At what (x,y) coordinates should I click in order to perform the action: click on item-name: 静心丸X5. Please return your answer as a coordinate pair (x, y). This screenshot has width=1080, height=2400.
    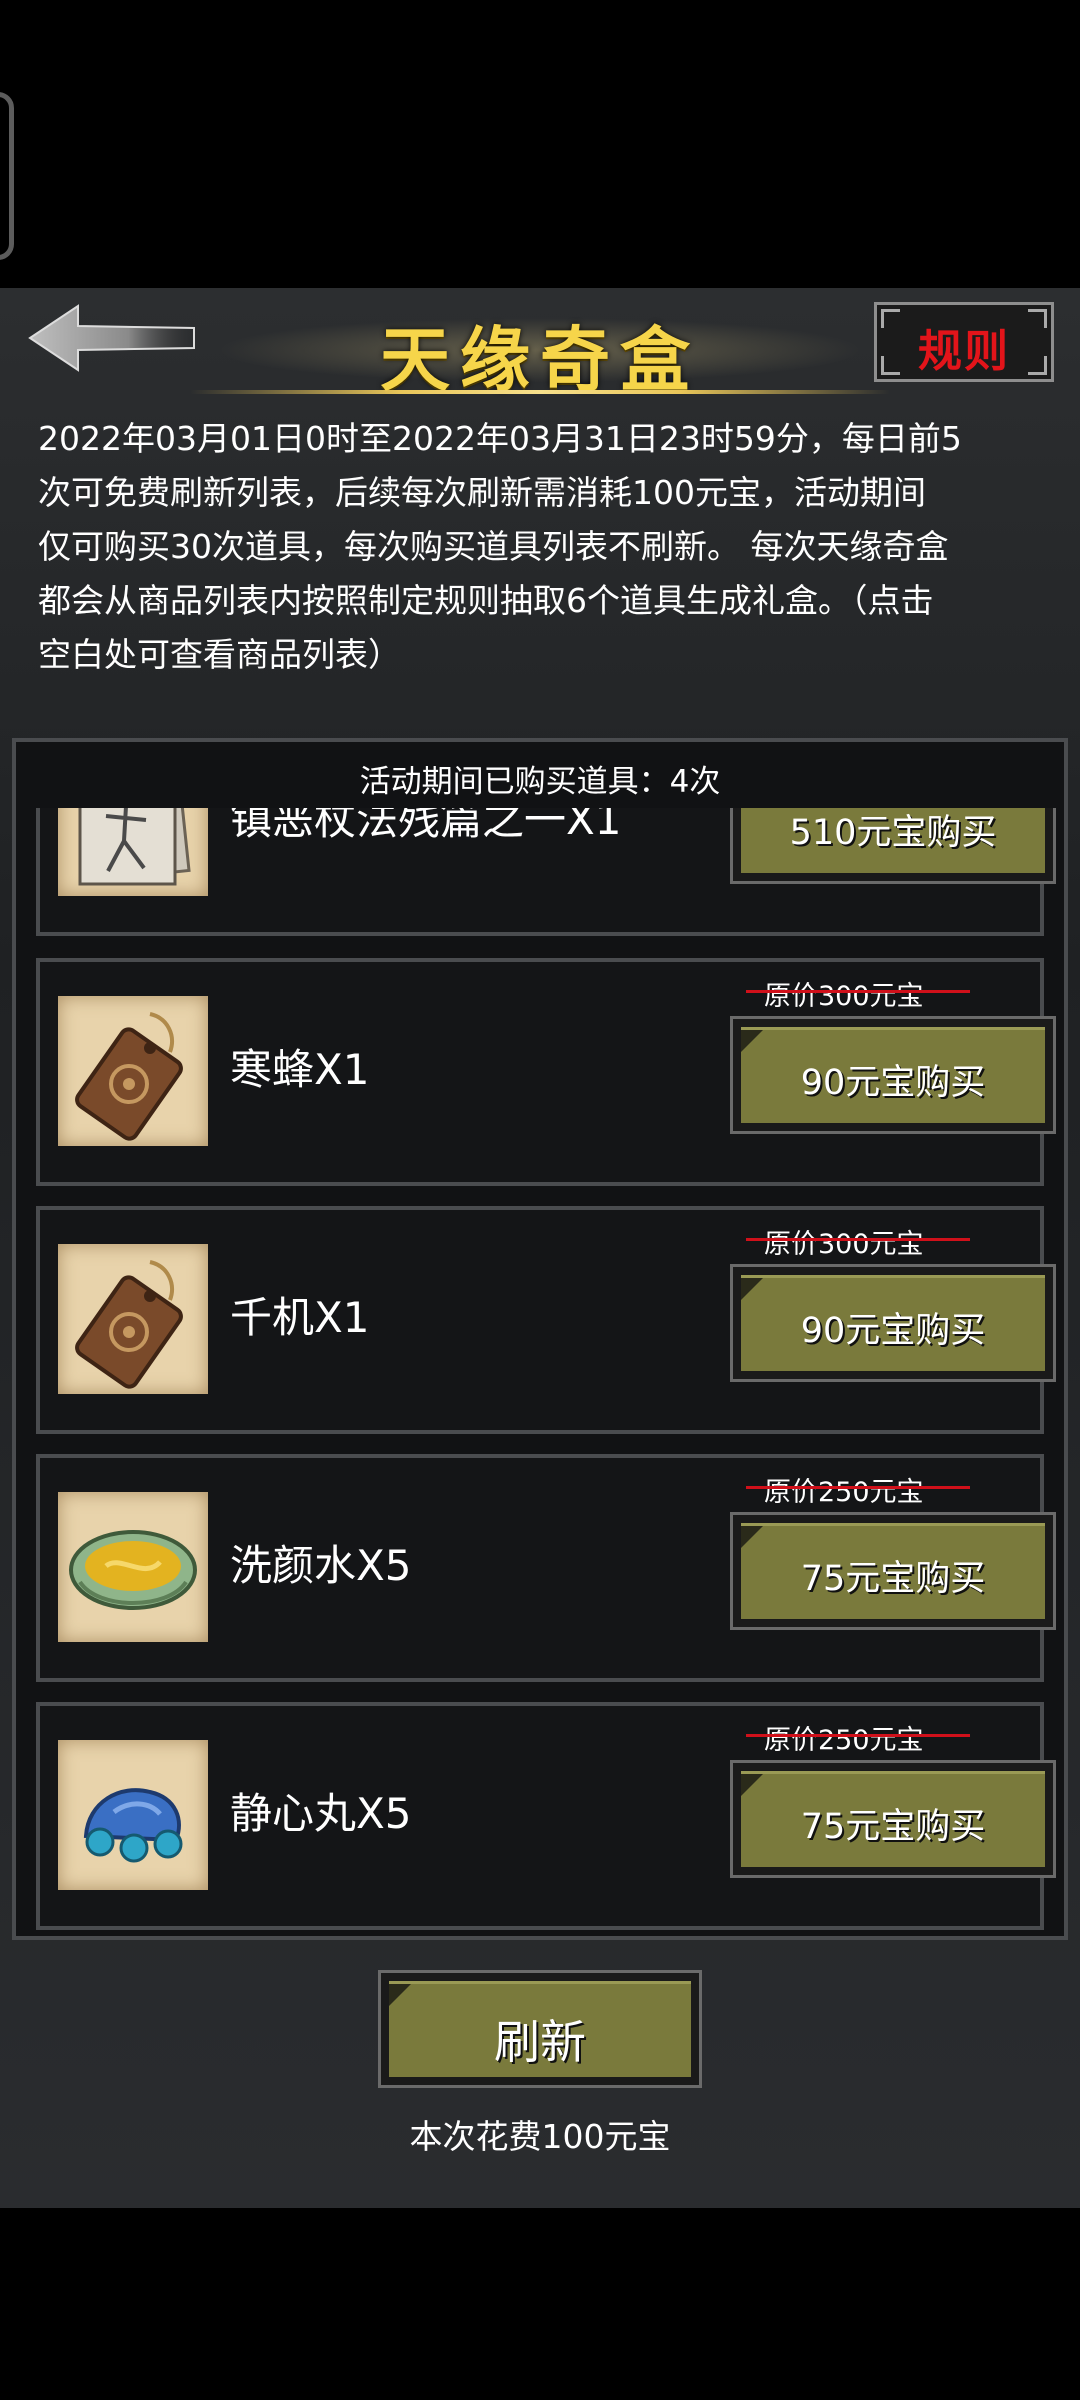
    Looking at the image, I should click on (321, 1813).